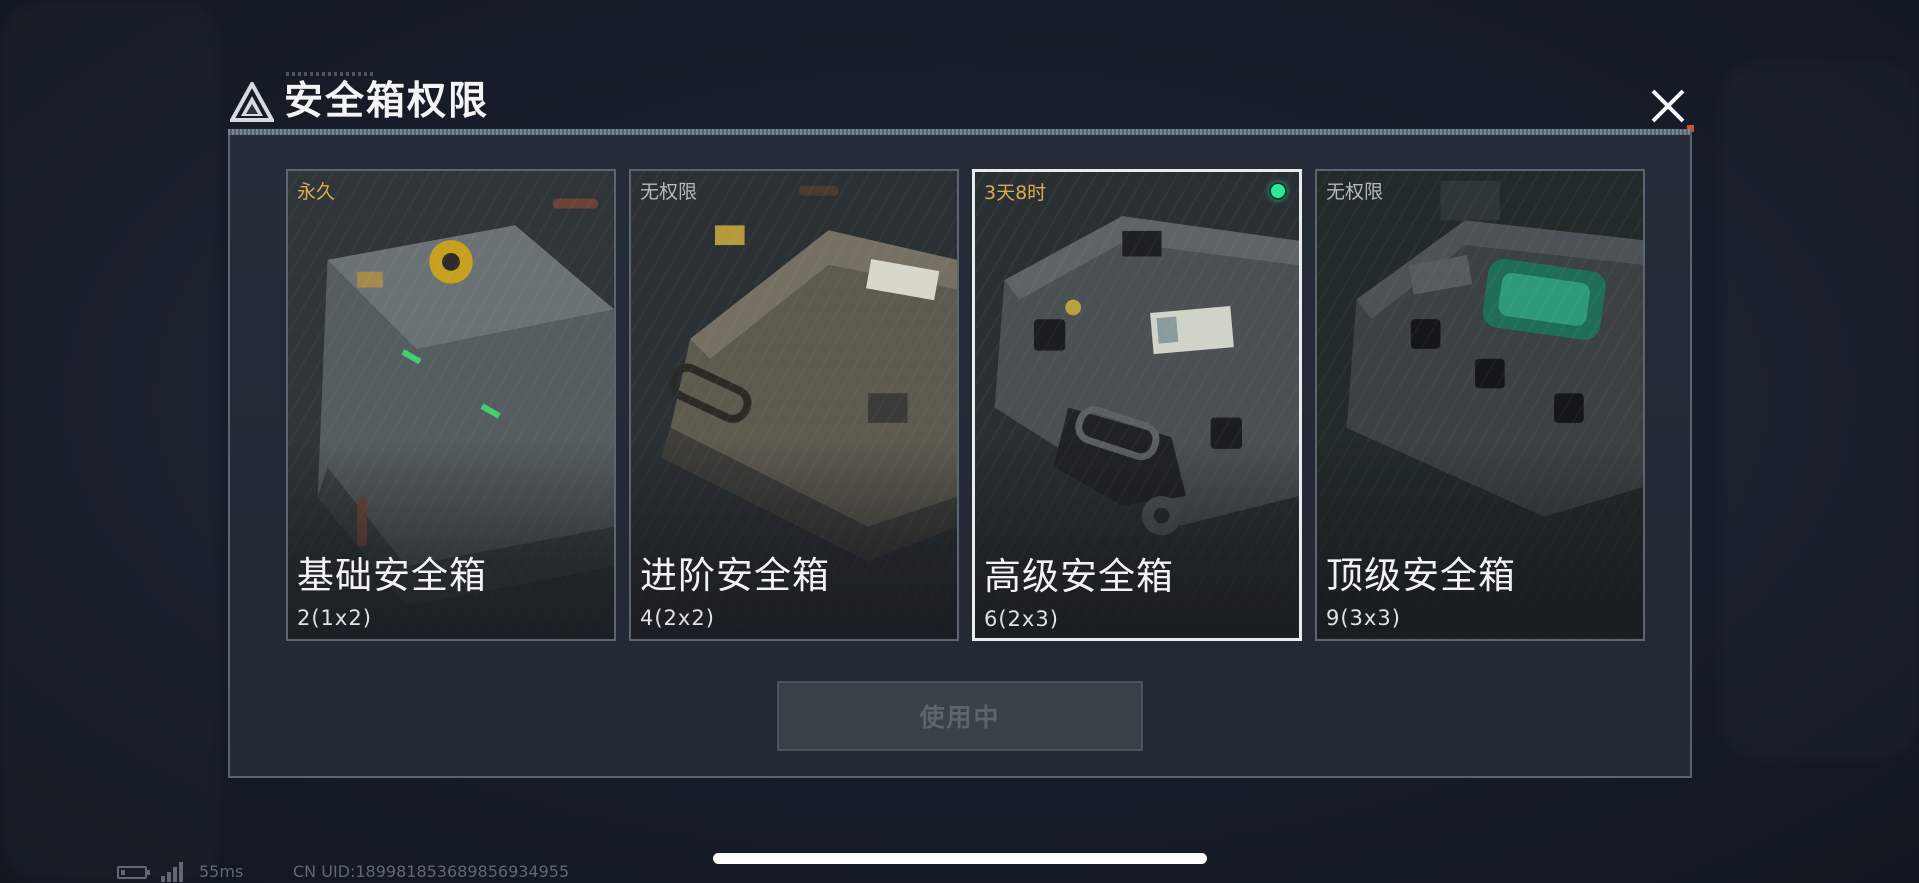 This screenshot has width=1919, height=883. What do you see at coordinates (735, 575) in the screenshot?
I see `card-name: 进阶安全箱` at bounding box center [735, 575].